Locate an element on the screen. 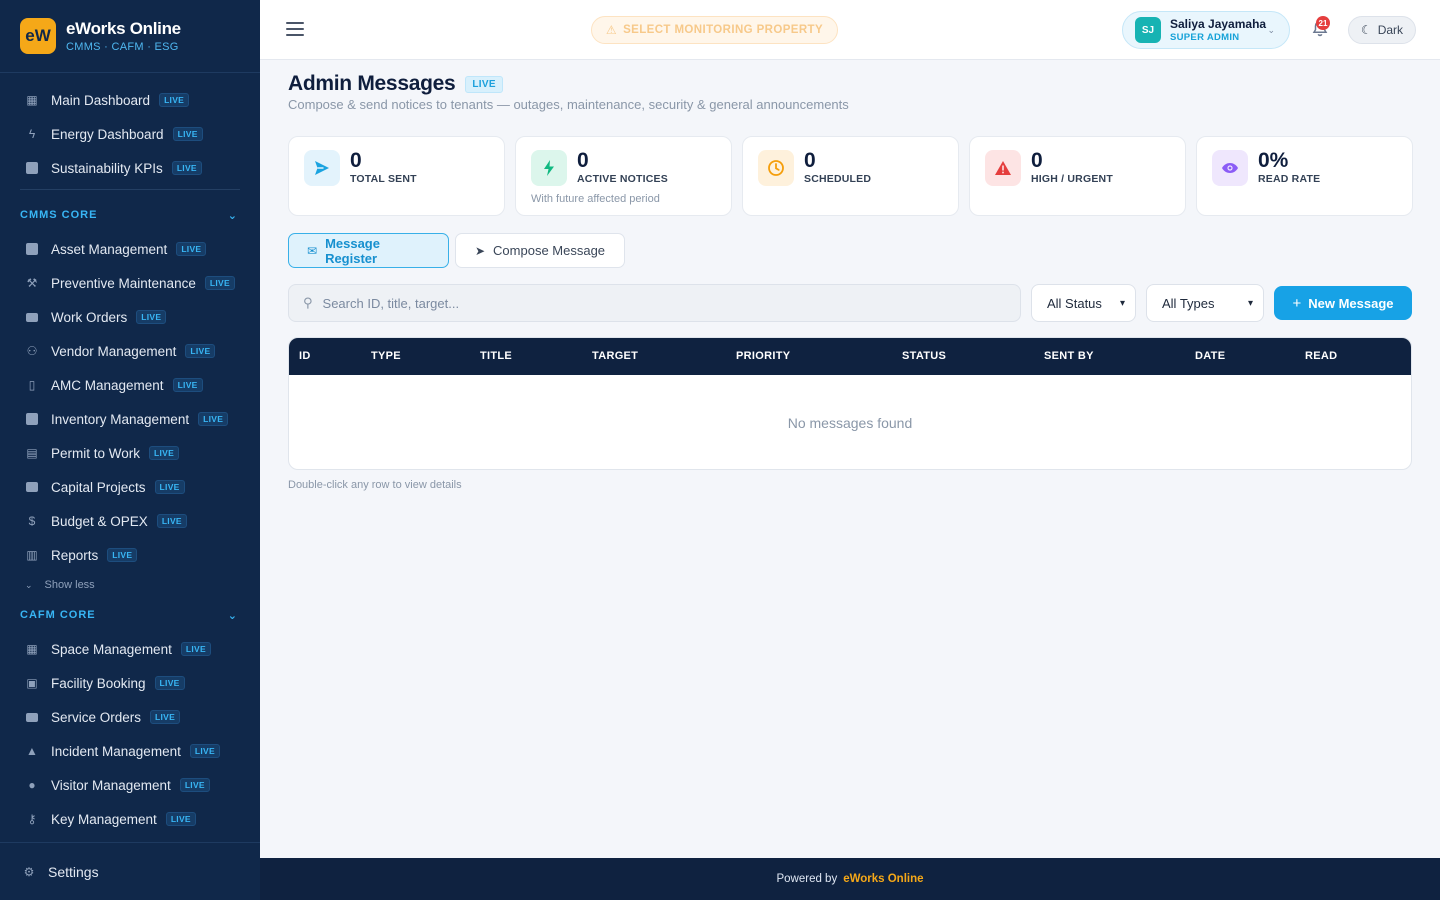 The image size is (1440, 900). table-hint: Double-click any row to view details is located at coordinates (375, 485).